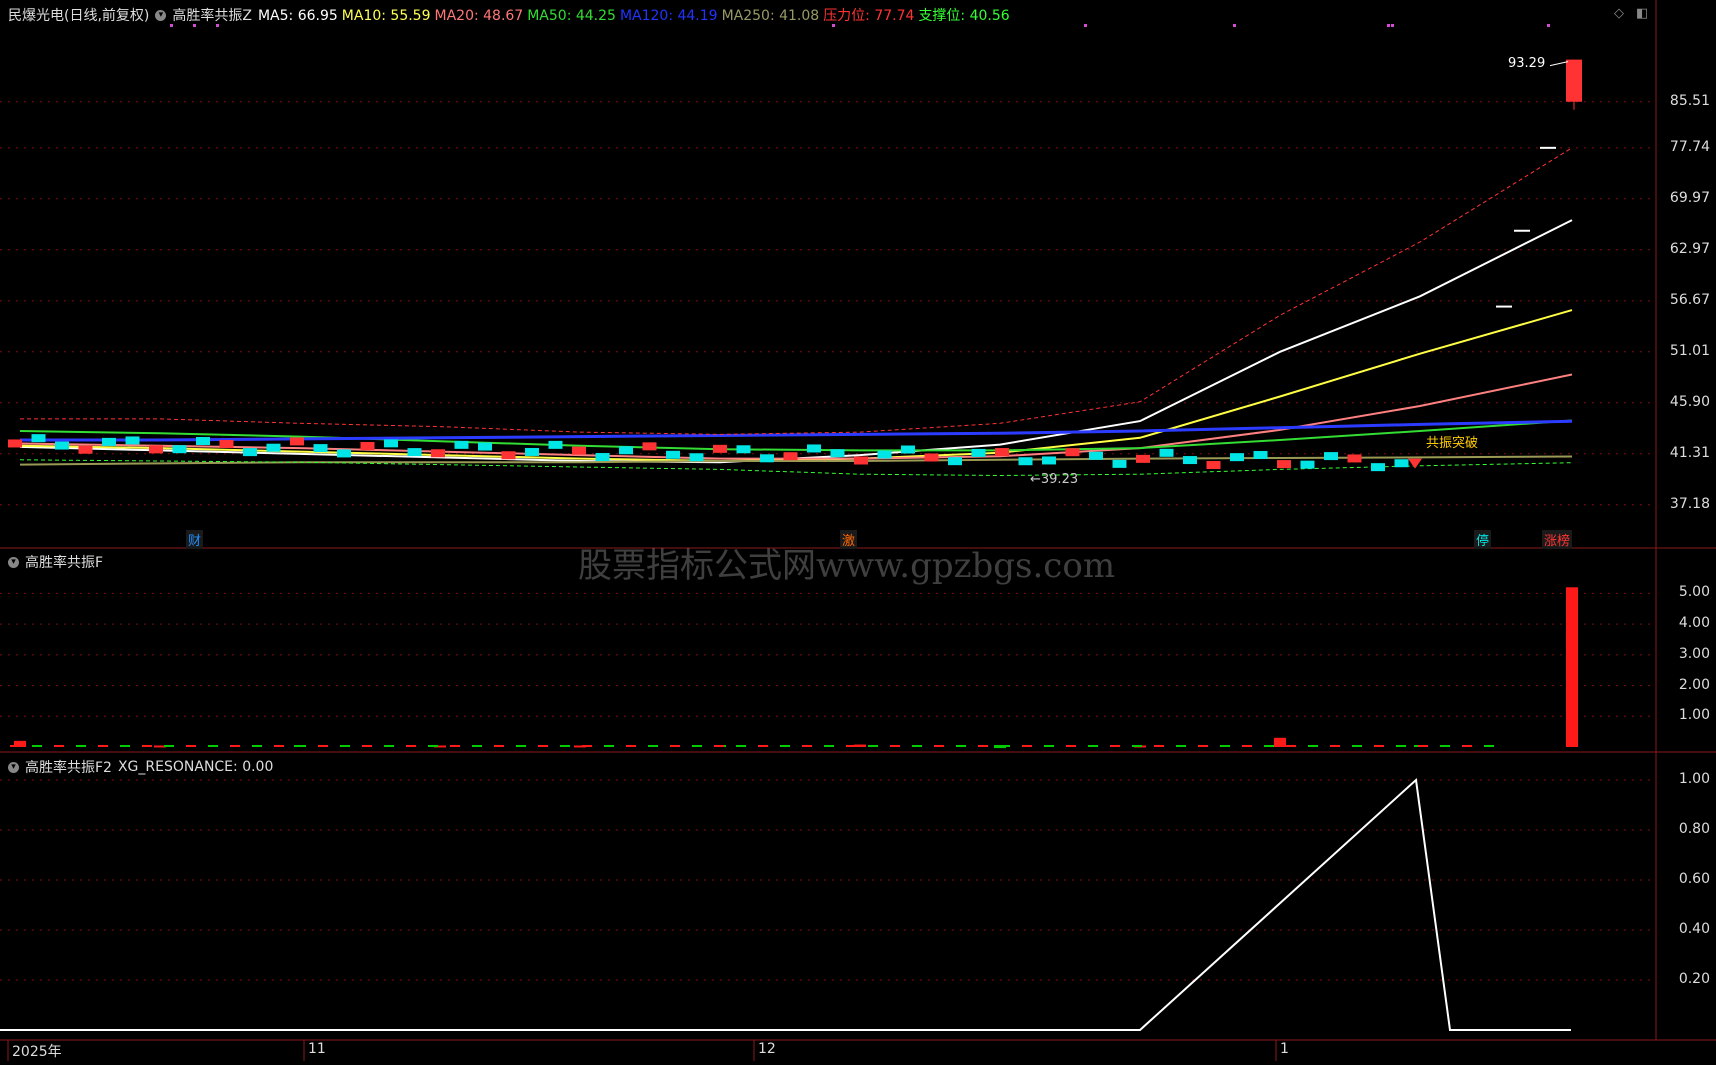  Describe the element at coordinates (1694, 623) in the screenshot. I see `y-tick-label: 4.00` at that location.